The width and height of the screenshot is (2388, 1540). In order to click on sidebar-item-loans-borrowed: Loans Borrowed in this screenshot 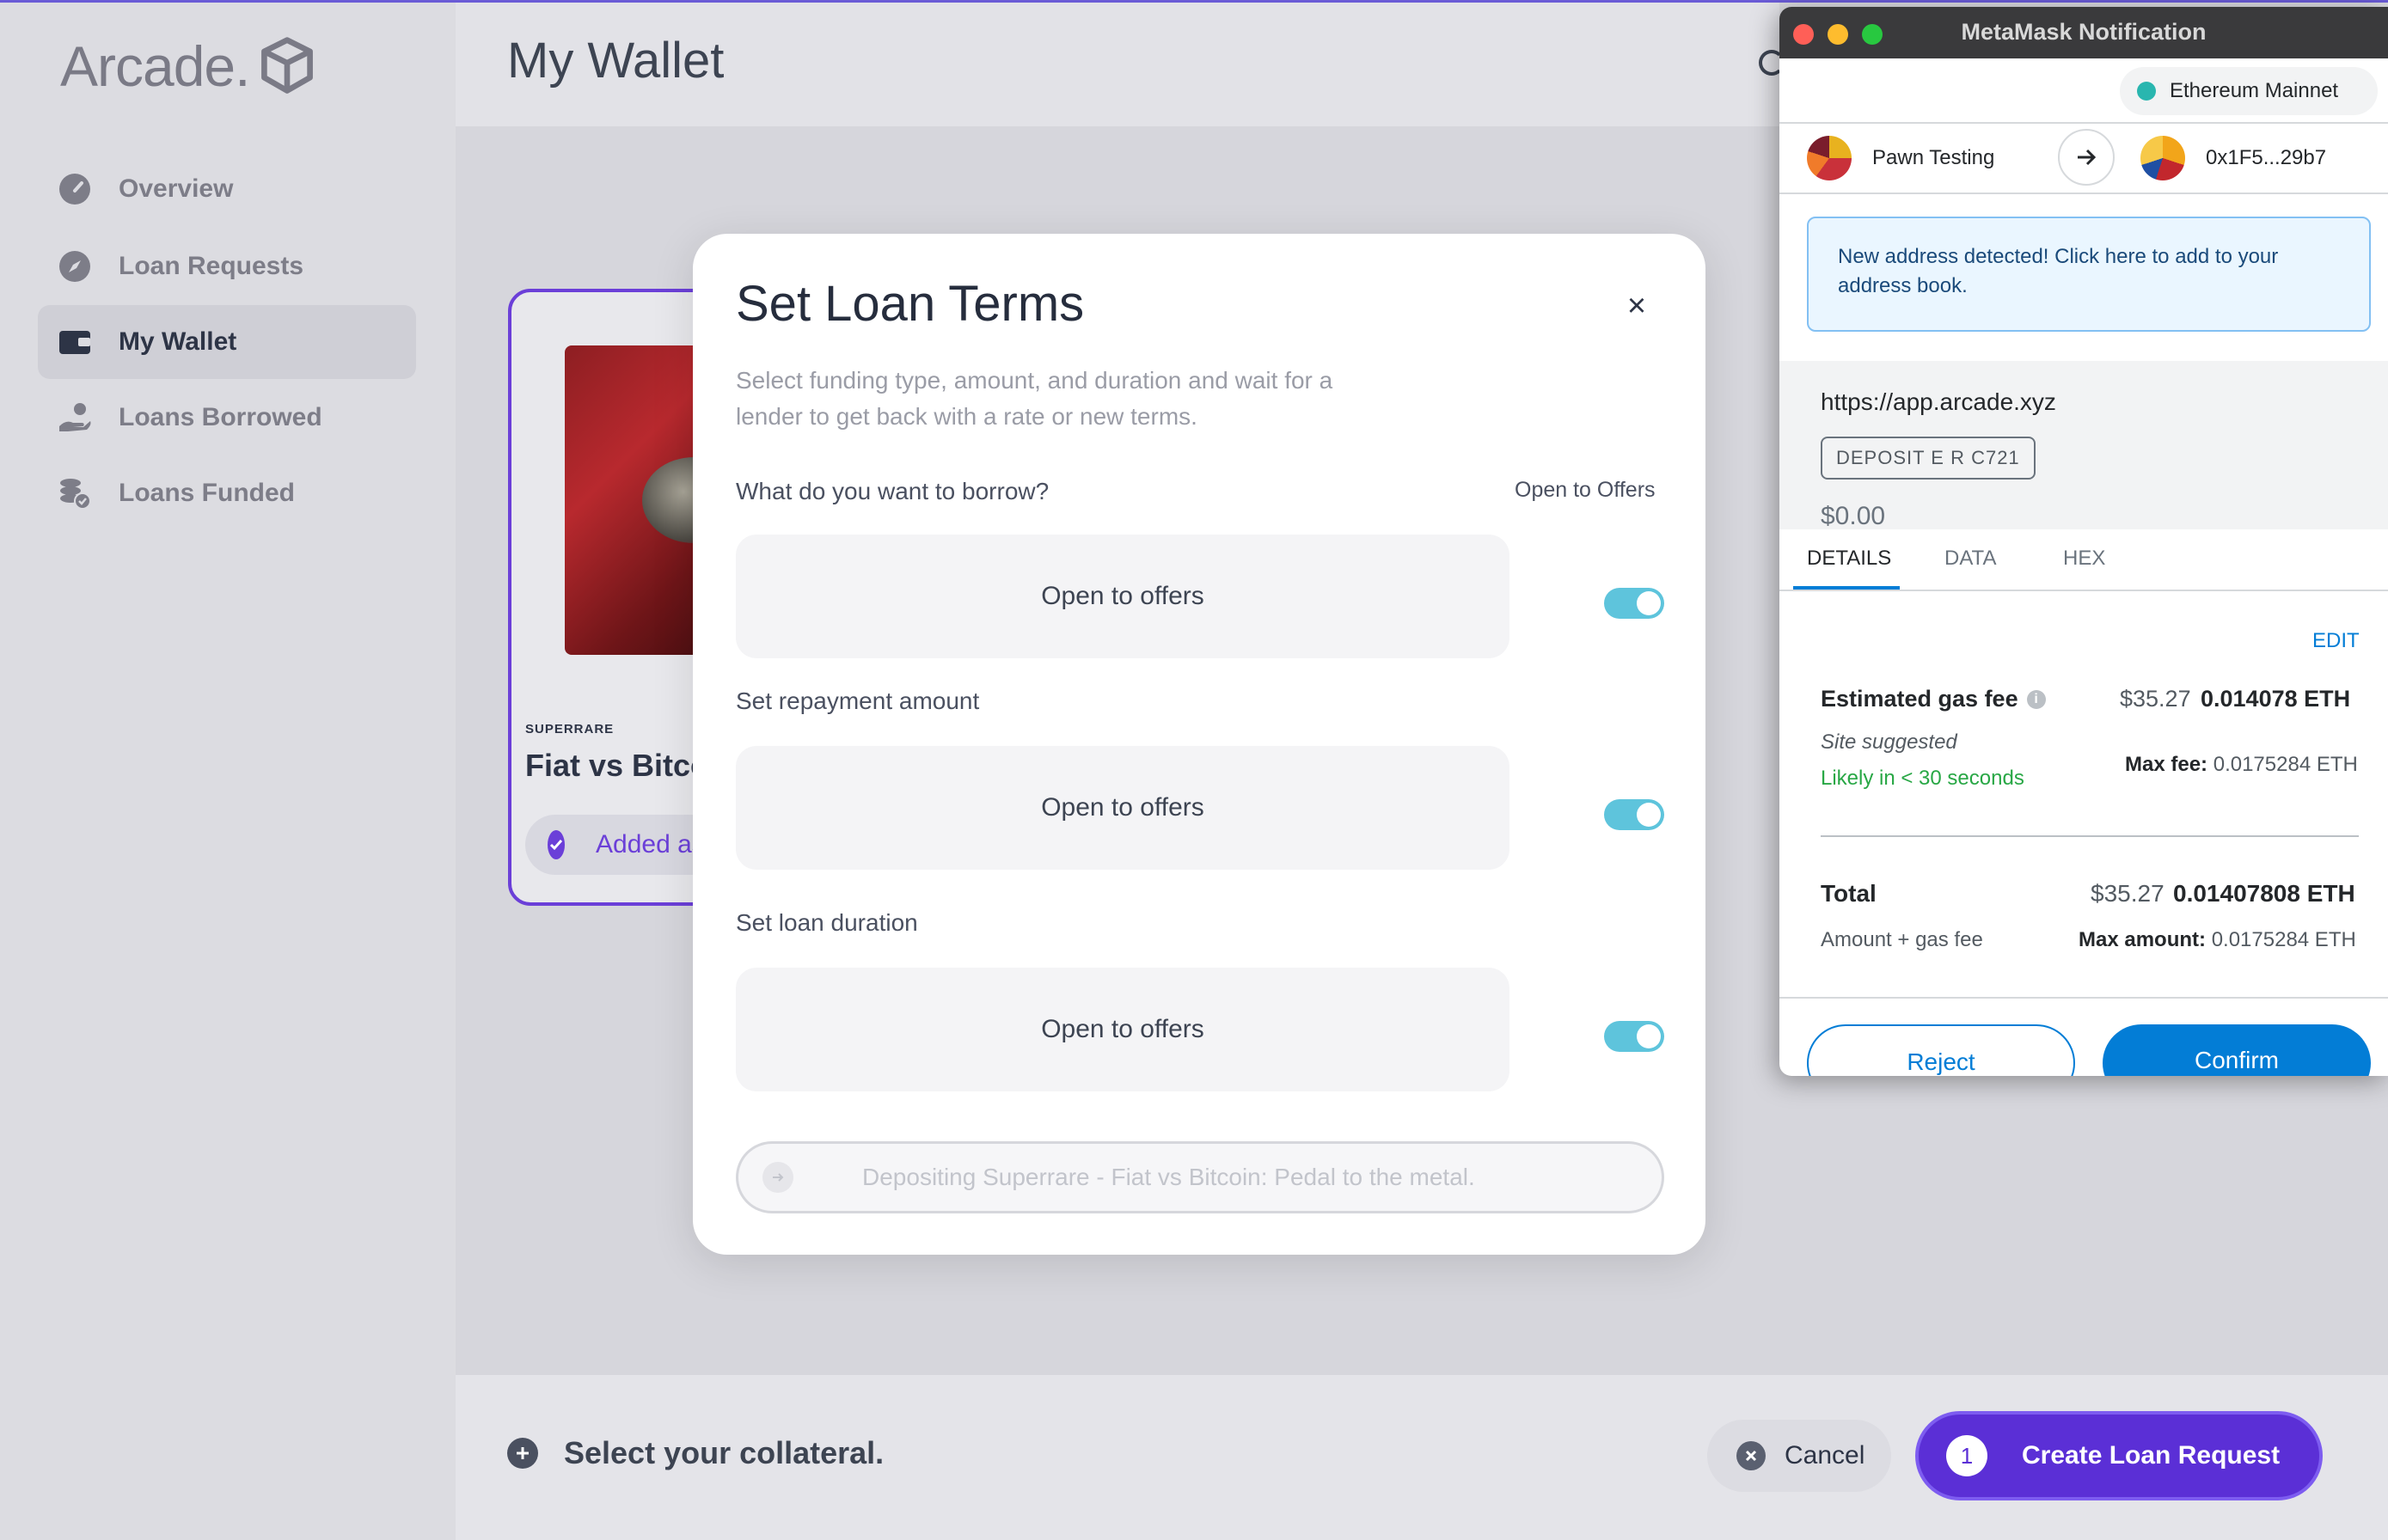, I will do `click(227, 418)`.